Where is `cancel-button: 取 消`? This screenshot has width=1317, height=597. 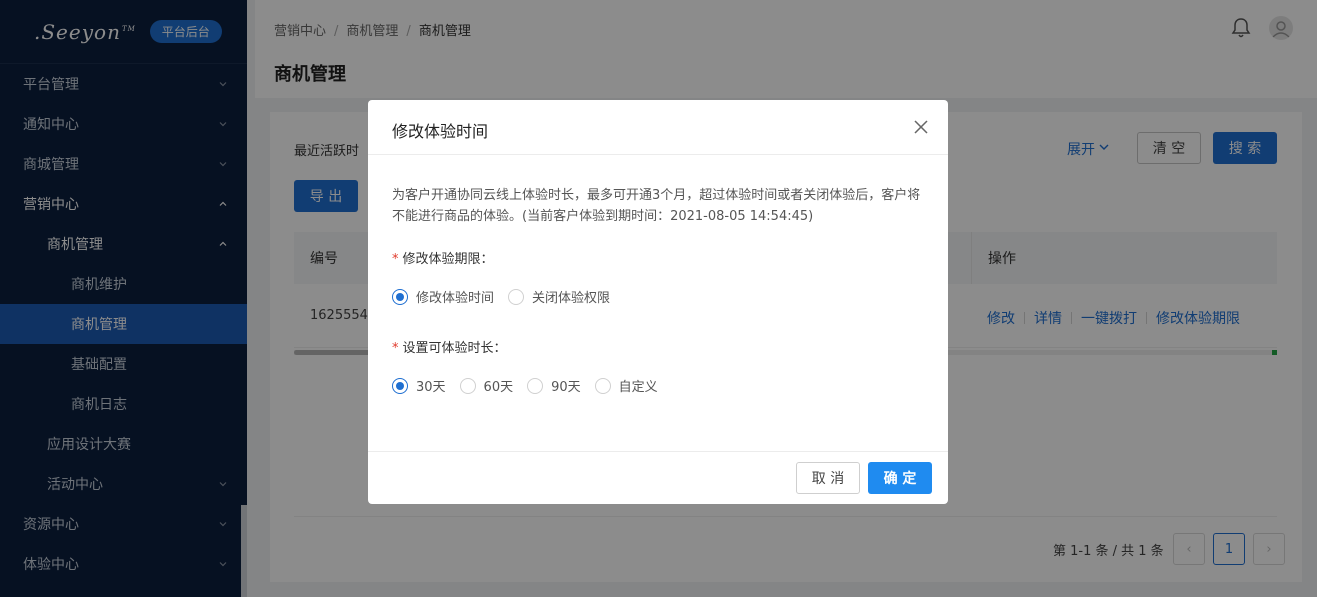
cancel-button: 取 消 is located at coordinates (828, 478).